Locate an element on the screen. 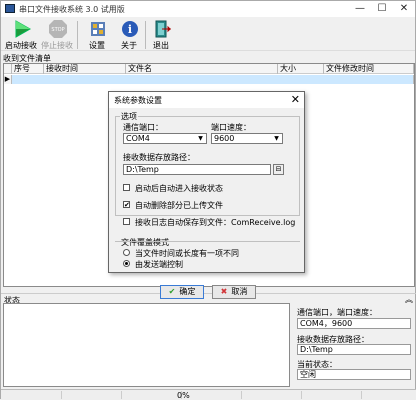  exit-label: 退出 is located at coordinates (161, 45).